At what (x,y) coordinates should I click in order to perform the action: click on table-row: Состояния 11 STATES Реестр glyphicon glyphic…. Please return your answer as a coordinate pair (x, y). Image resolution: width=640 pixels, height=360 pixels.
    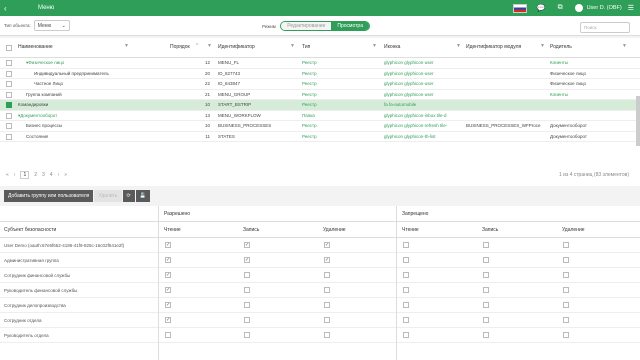
    Looking at the image, I should click on (320, 137).